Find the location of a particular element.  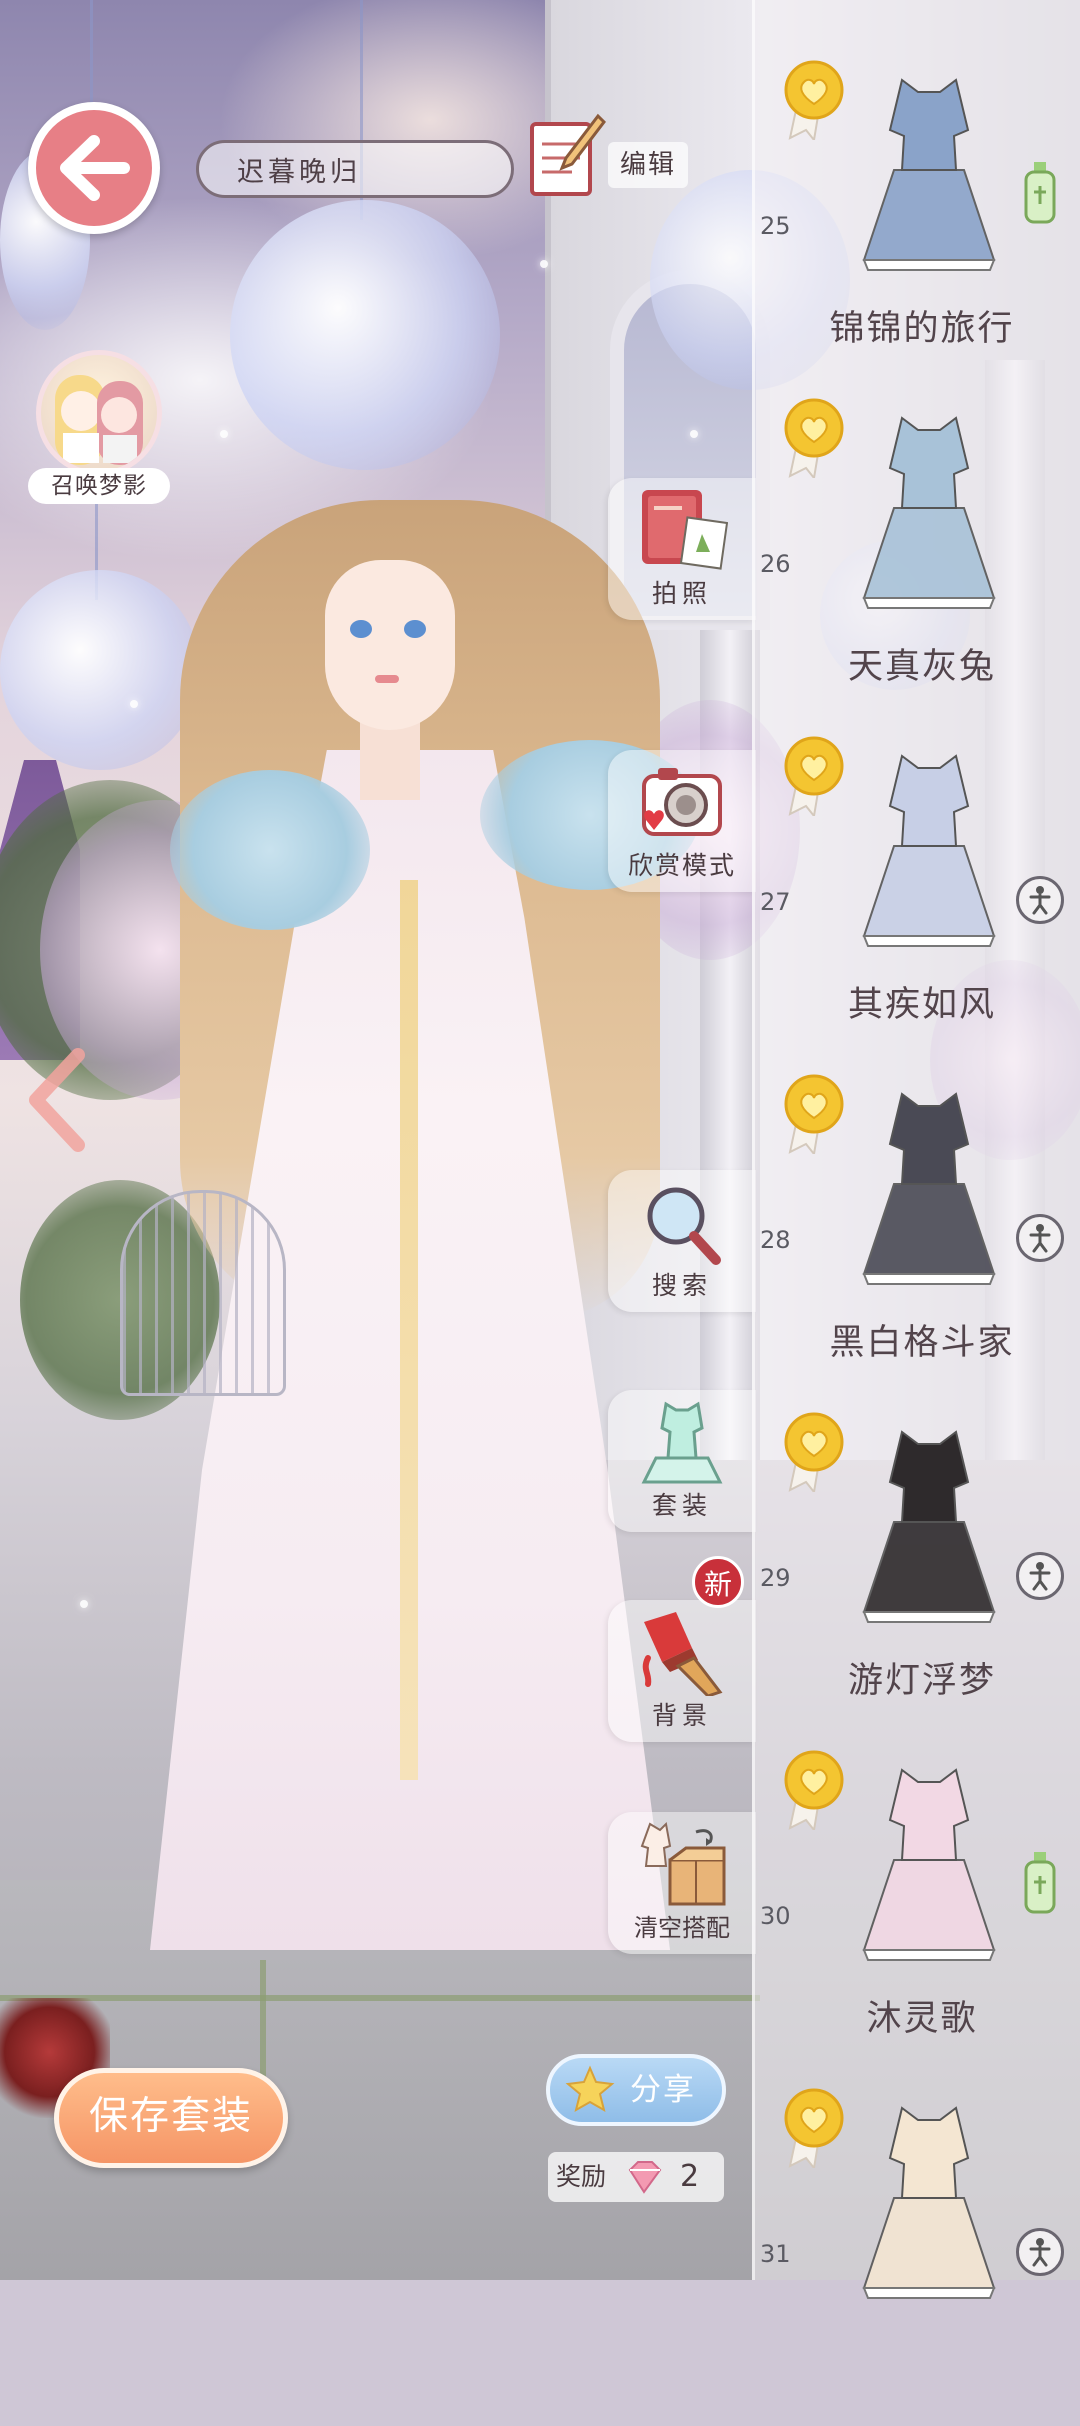

appreciate-mode-button: 欣赏模式 is located at coordinates (682, 821).